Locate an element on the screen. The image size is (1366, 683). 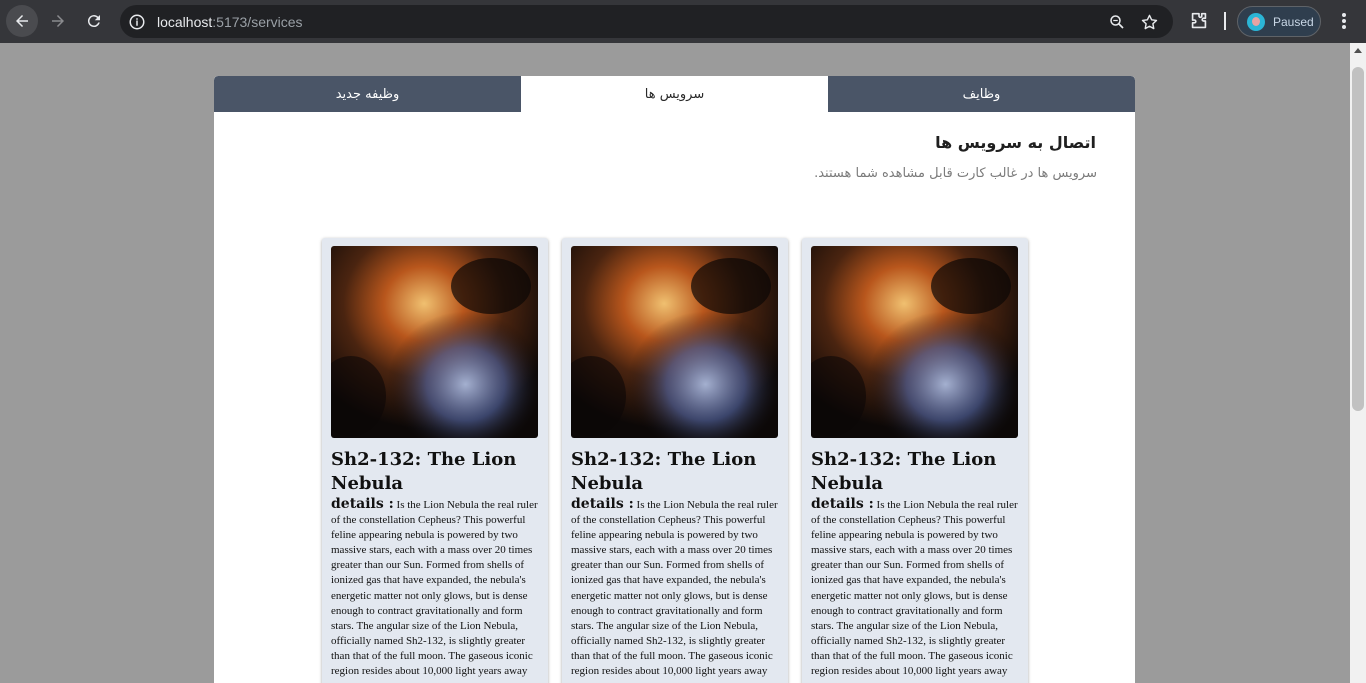
tab-label: وظیفه جدید is located at coordinates (367, 94).